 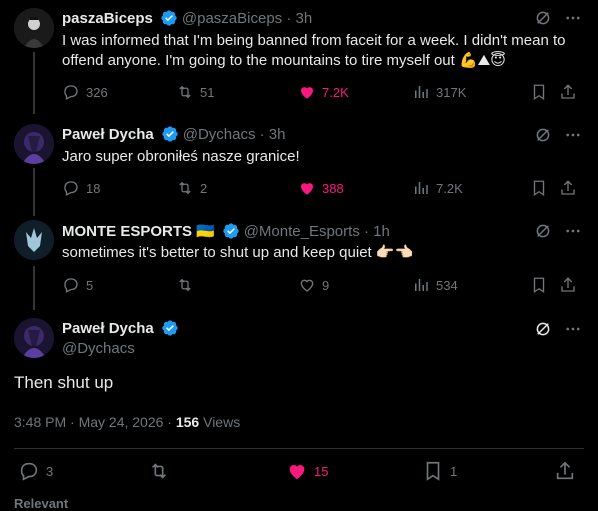 What do you see at coordinates (107, 18) in the screenshot?
I see `author-name: paszaBiceps` at bounding box center [107, 18].